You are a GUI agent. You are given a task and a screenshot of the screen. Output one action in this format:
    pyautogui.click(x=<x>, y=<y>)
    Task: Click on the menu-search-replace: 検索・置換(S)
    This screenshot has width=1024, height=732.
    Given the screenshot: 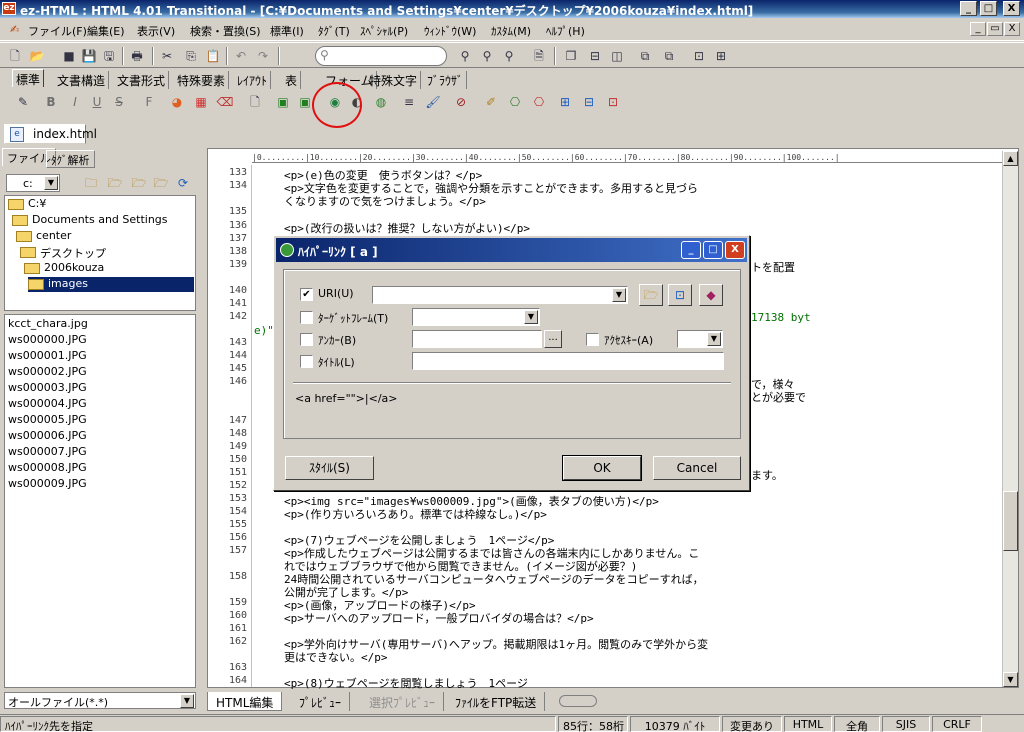 What is the action you would take?
    pyautogui.click(x=225, y=31)
    